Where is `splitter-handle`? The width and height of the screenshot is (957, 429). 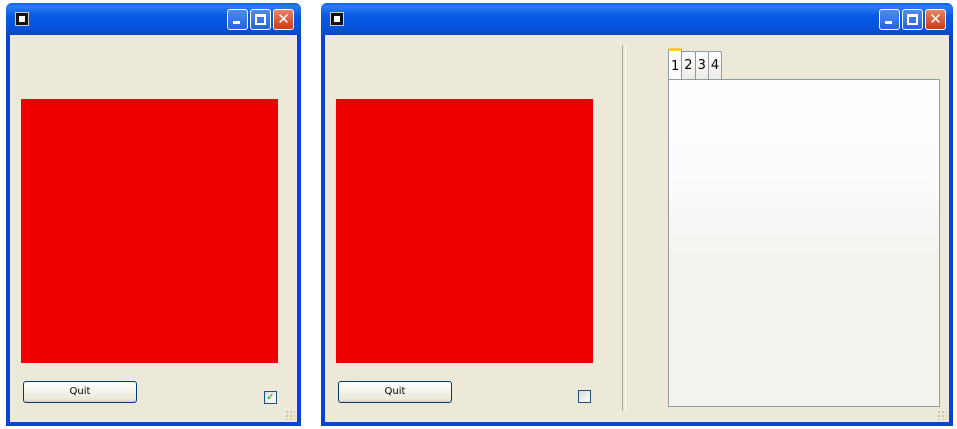 splitter-handle is located at coordinates (624, 228).